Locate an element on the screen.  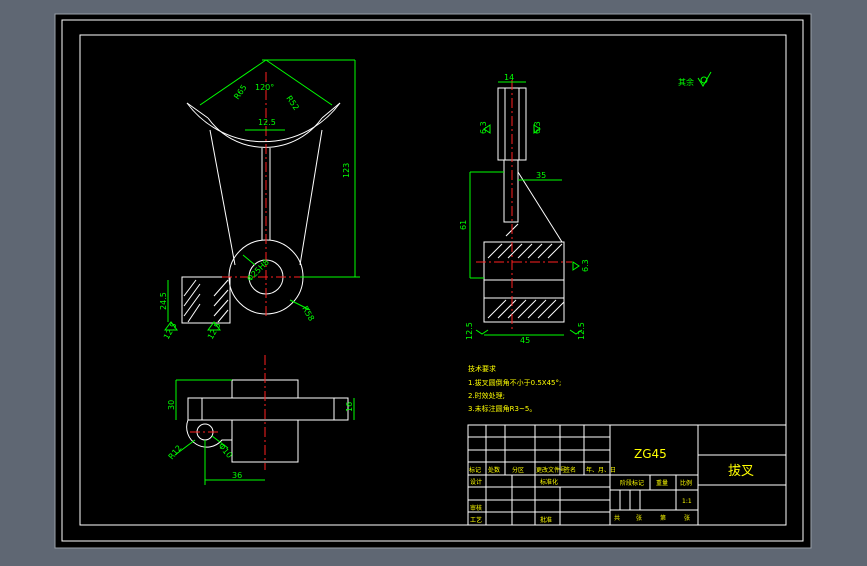
left-finish: 6.3 is located at coordinates (483, 127).